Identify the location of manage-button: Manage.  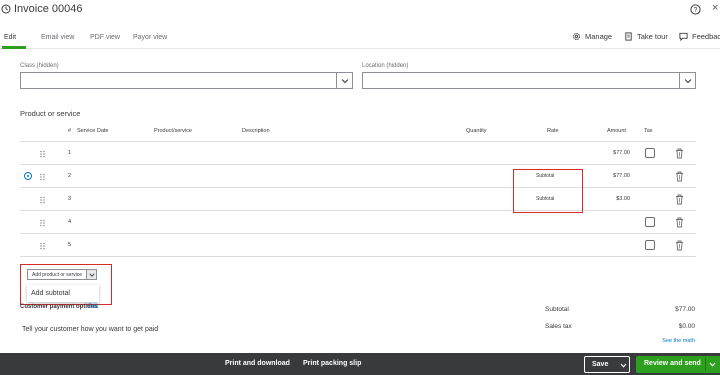
(592, 36).